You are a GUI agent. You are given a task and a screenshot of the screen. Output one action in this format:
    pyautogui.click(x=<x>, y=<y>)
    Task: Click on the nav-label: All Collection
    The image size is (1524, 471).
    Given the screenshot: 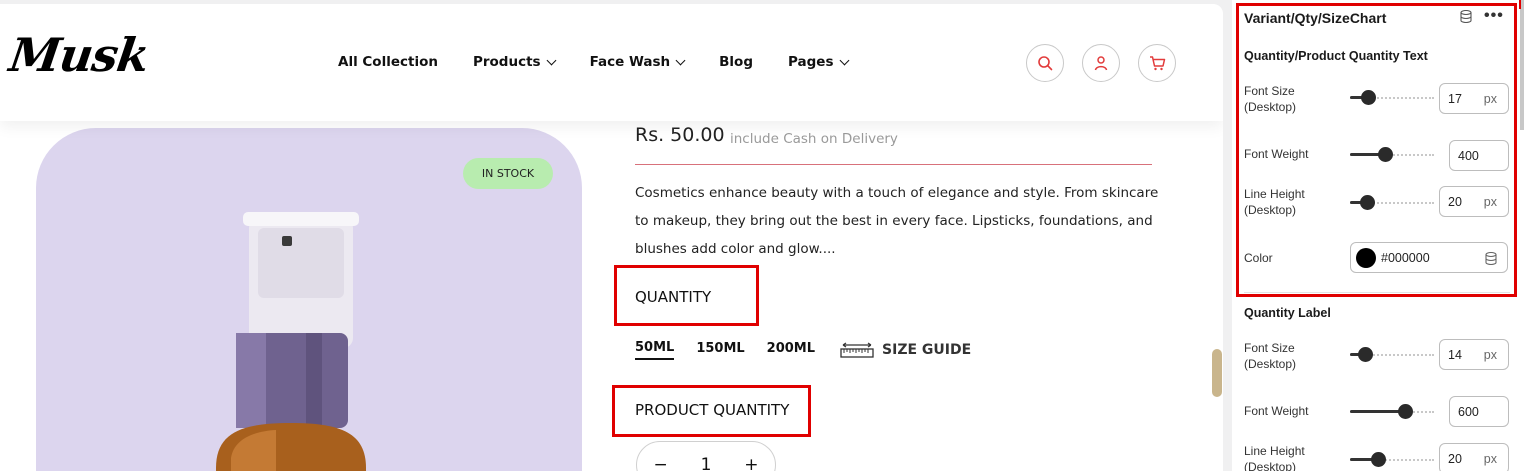 What is the action you would take?
    pyautogui.click(x=388, y=62)
    